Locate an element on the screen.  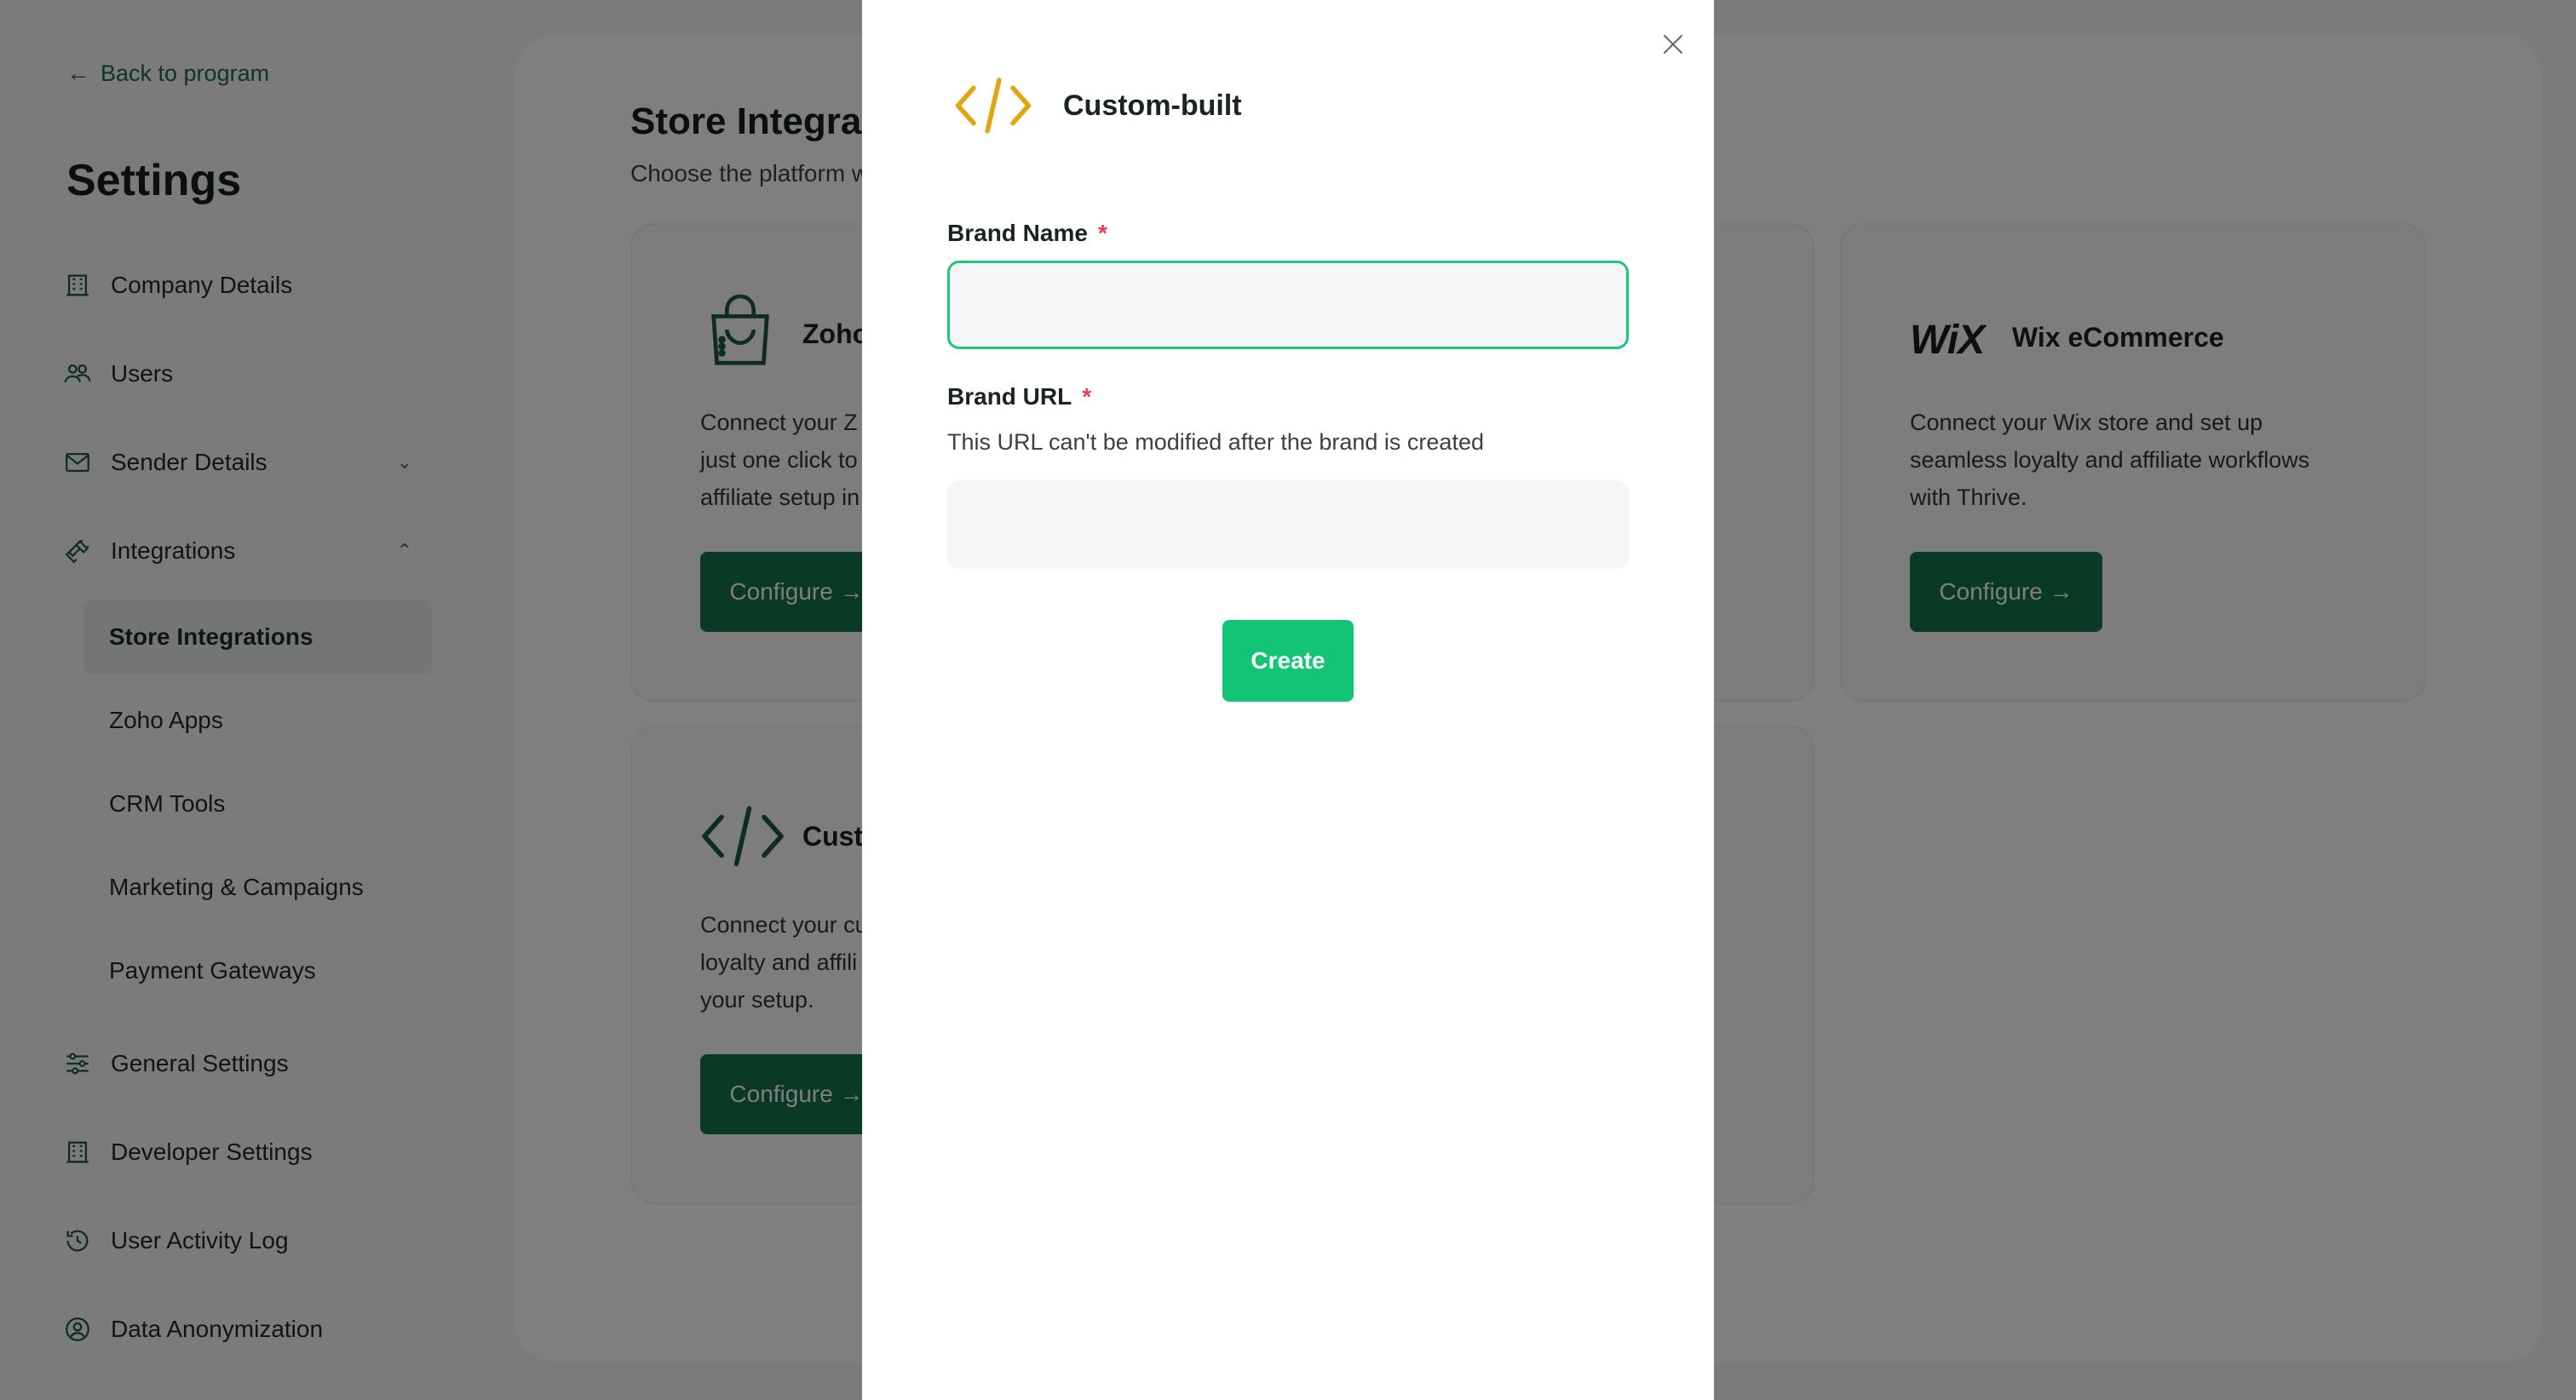
code-icon is located at coordinates (994, 105).